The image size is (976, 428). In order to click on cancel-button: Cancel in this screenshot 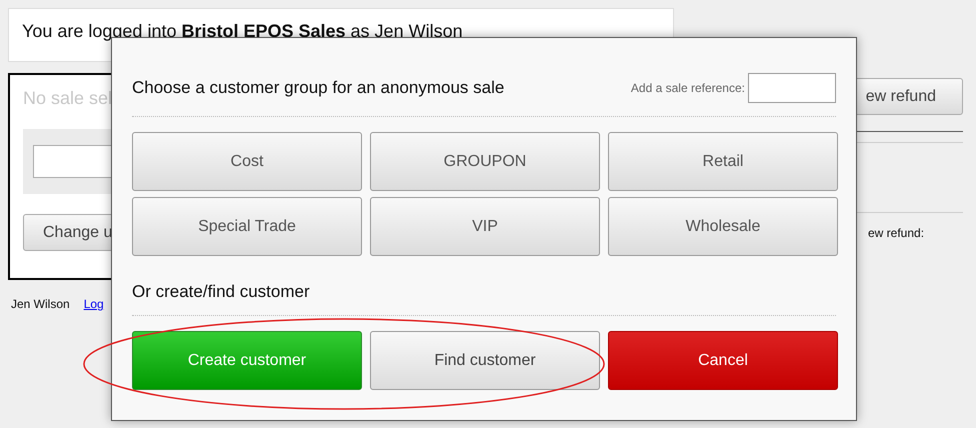, I will do `click(723, 360)`.